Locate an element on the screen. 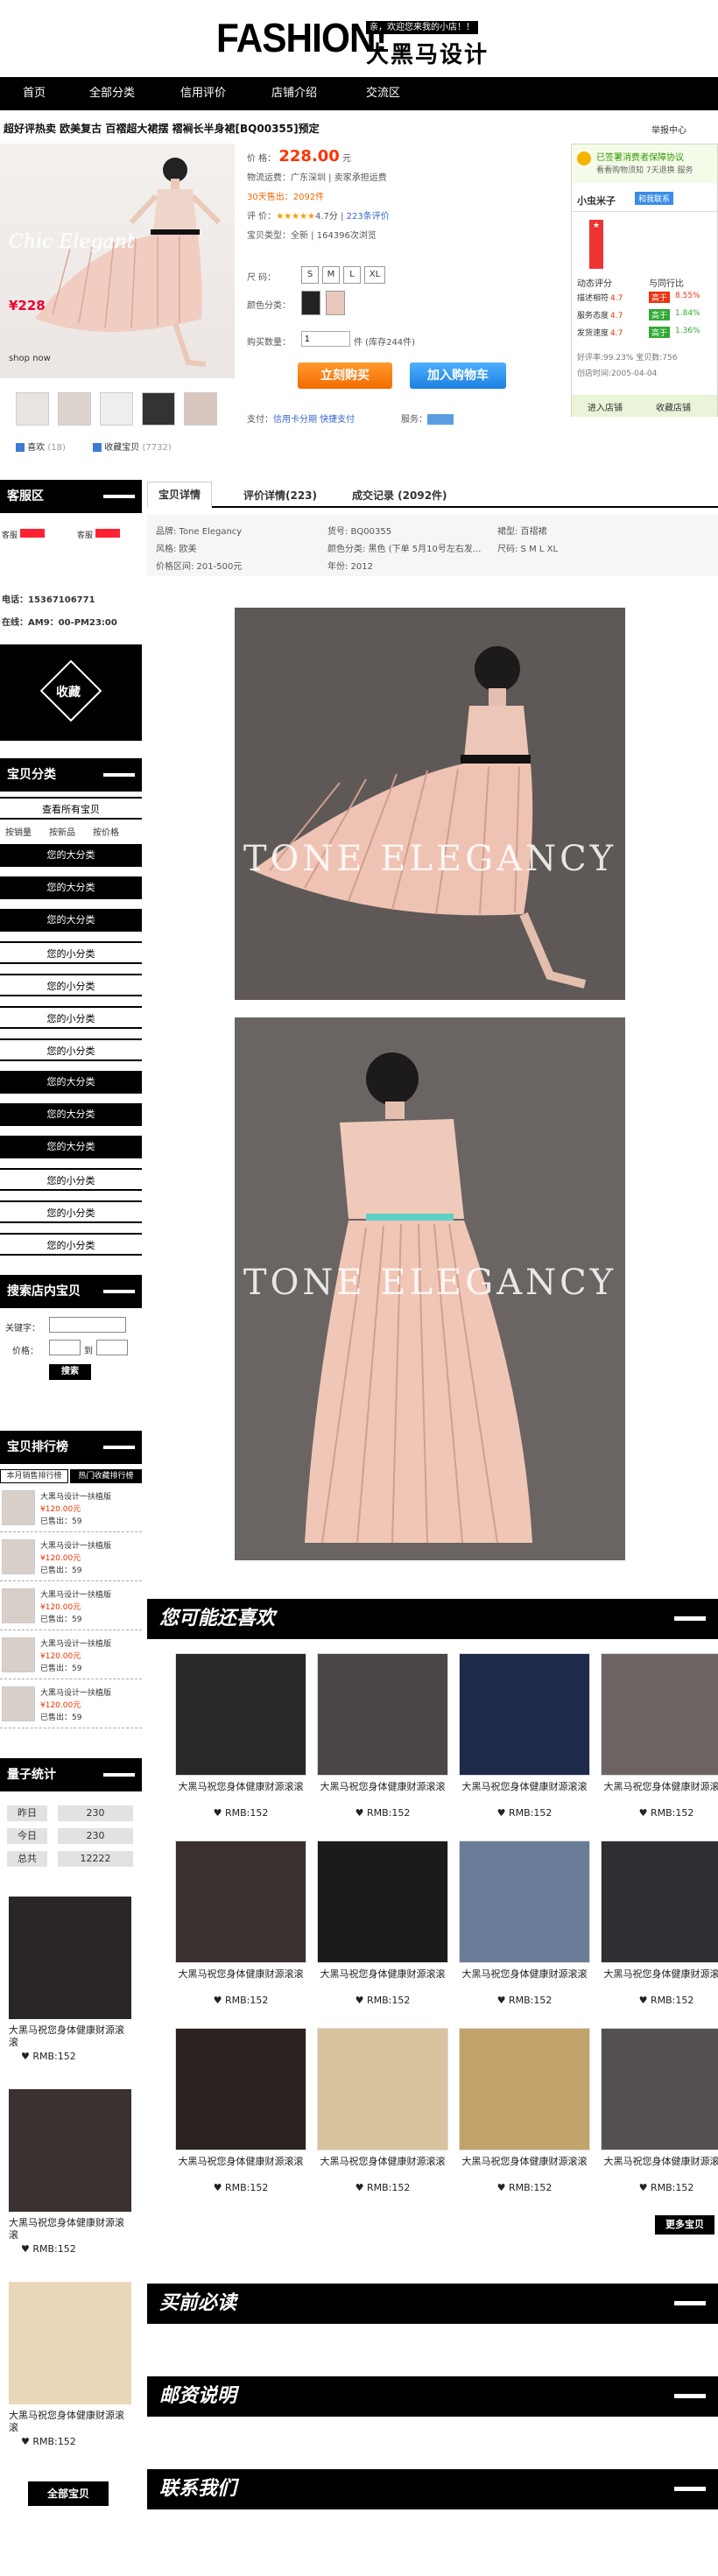 This screenshot has width=718, height=2576. sort-by-sales: 按销量 is located at coordinates (18, 831).